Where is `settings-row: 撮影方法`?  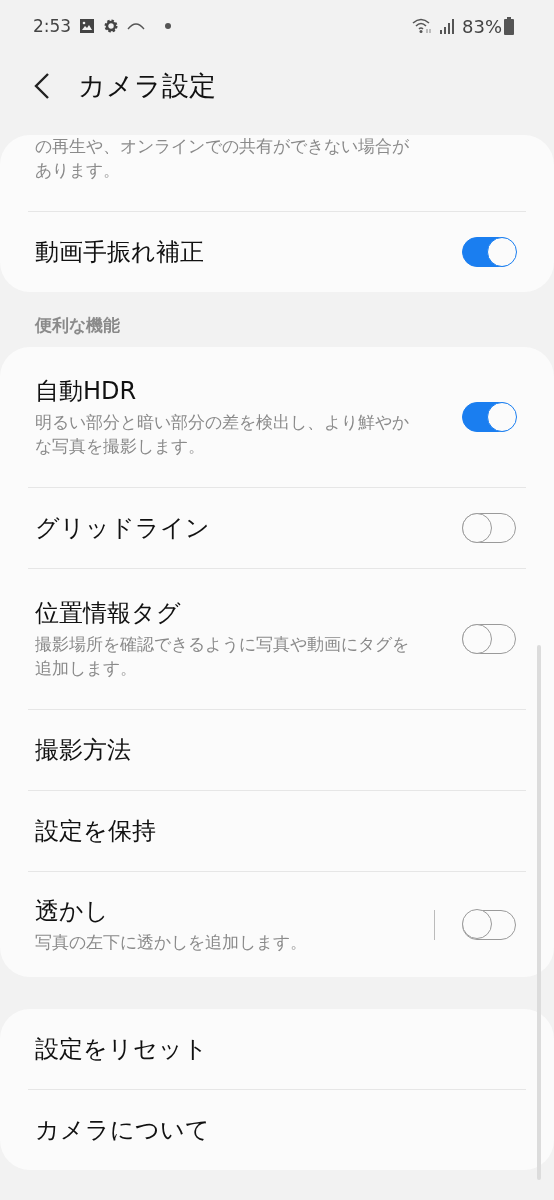 settings-row: 撮影方法 is located at coordinates (277, 750).